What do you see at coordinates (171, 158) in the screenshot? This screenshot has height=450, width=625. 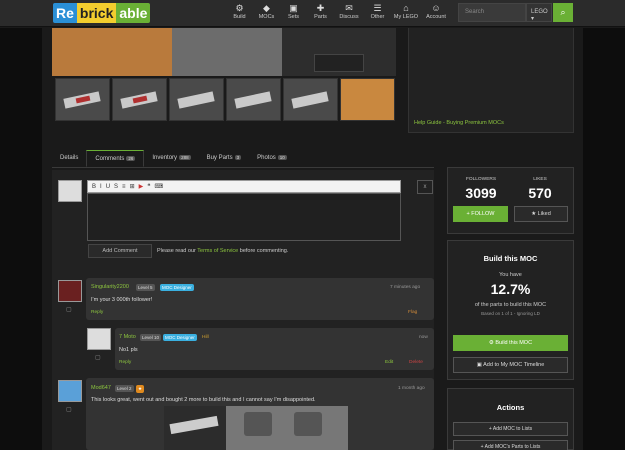 I see `tab-inventory: Inventory 288` at bounding box center [171, 158].